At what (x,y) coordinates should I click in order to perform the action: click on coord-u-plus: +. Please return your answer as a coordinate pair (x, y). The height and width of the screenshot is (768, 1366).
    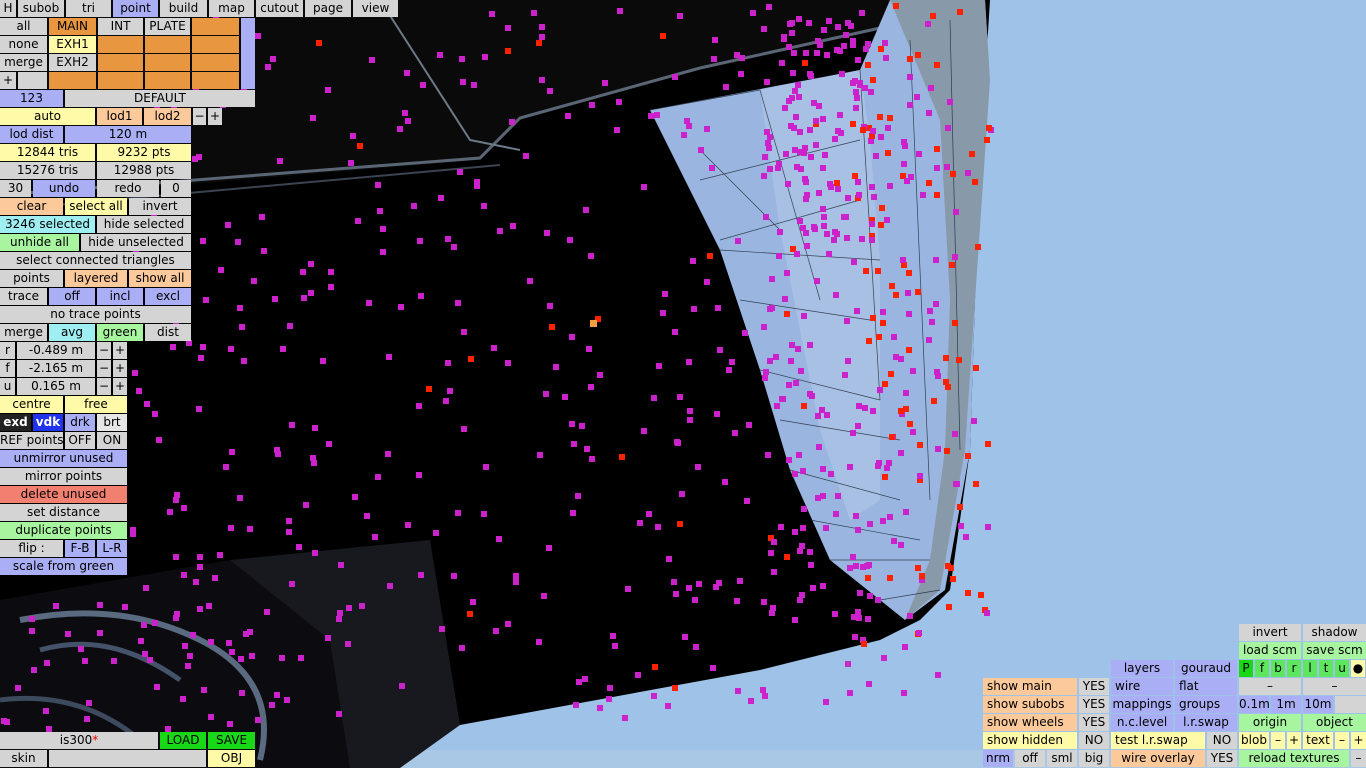
    Looking at the image, I should click on (120, 386).